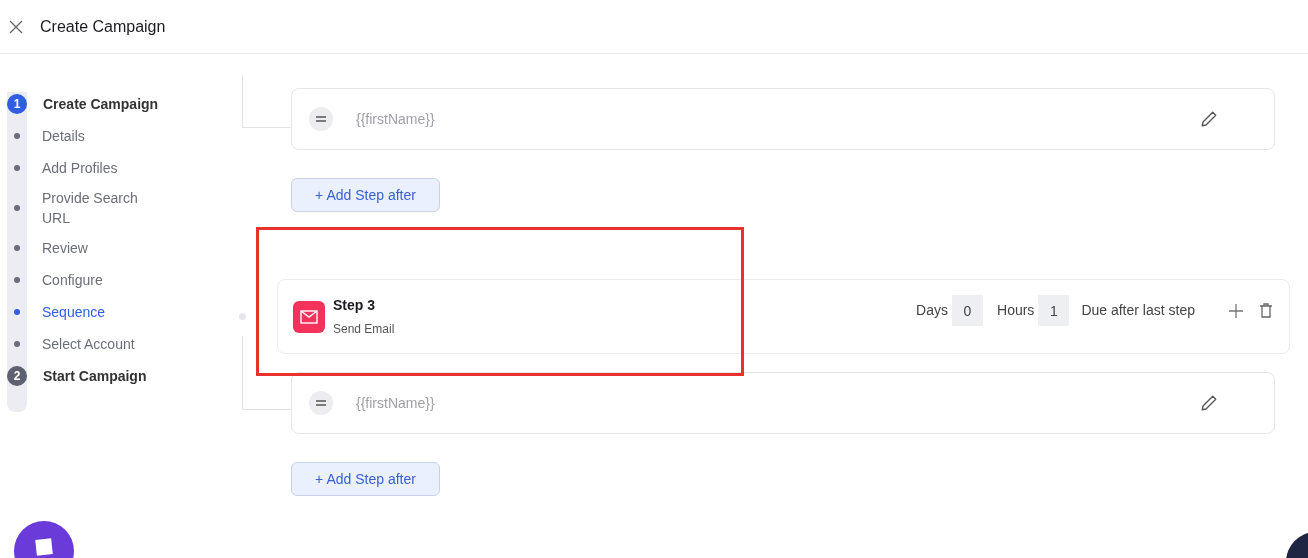  I want to click on close-icon, so click(16, 26).